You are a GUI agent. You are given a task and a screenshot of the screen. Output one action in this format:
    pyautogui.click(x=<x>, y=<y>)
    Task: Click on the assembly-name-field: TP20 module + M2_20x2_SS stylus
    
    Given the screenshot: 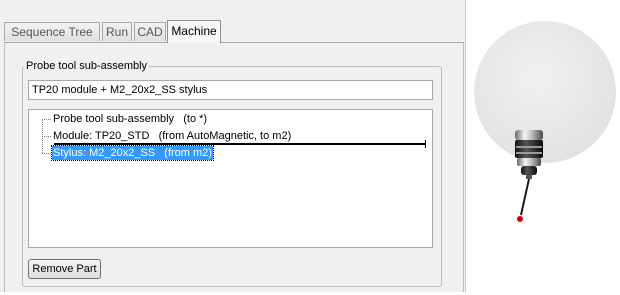 What is the action you would take?
    pyautogui.click(x=230, y=90)
    